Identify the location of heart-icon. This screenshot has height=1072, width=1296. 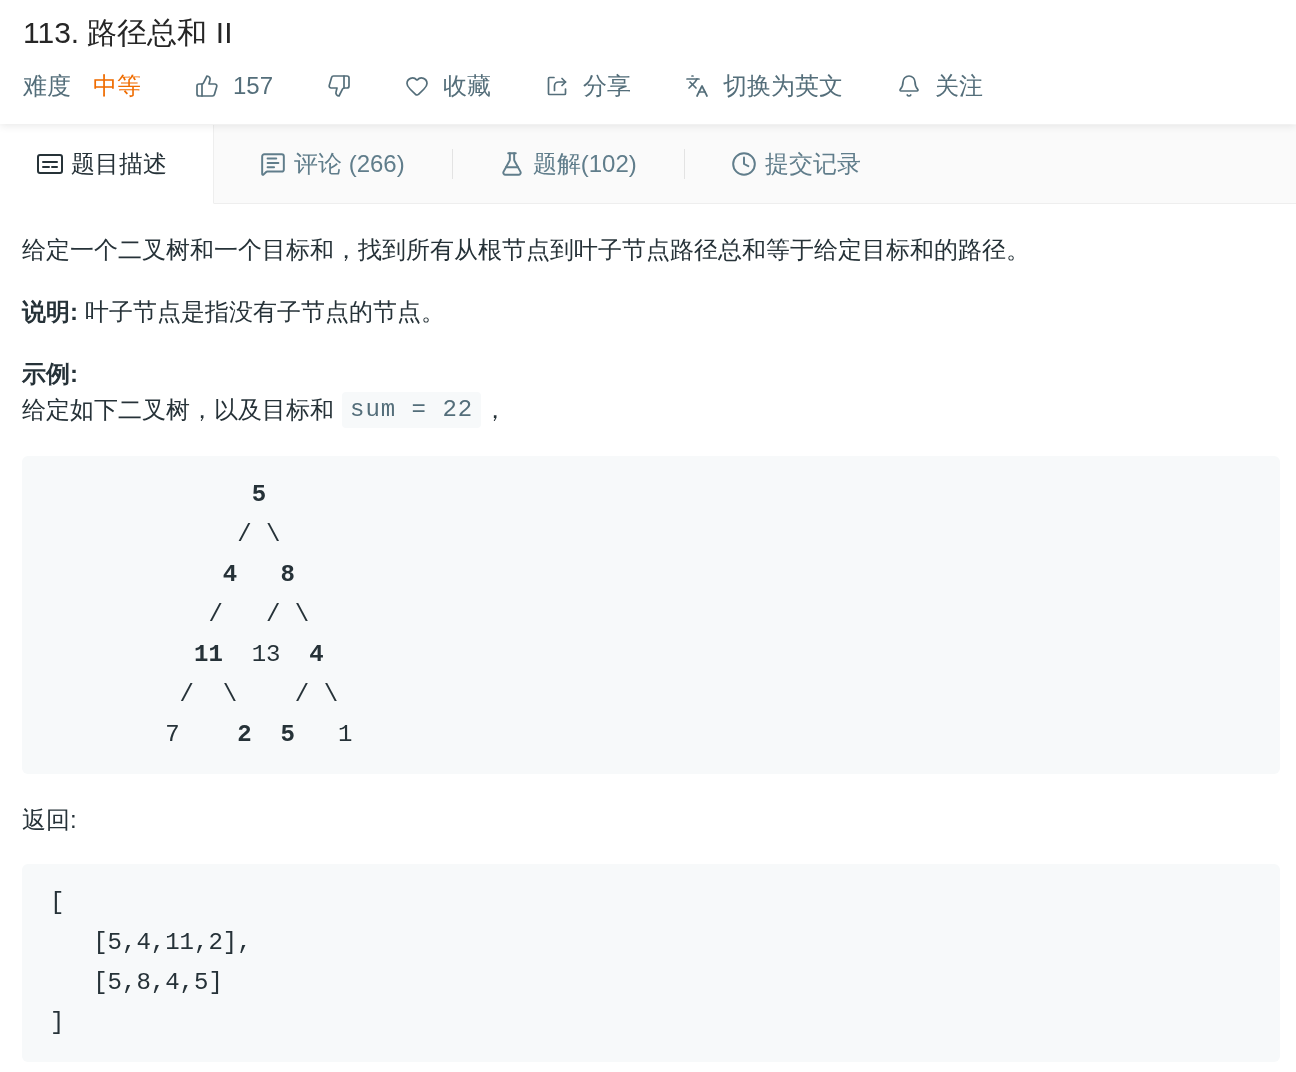
(417, 86).